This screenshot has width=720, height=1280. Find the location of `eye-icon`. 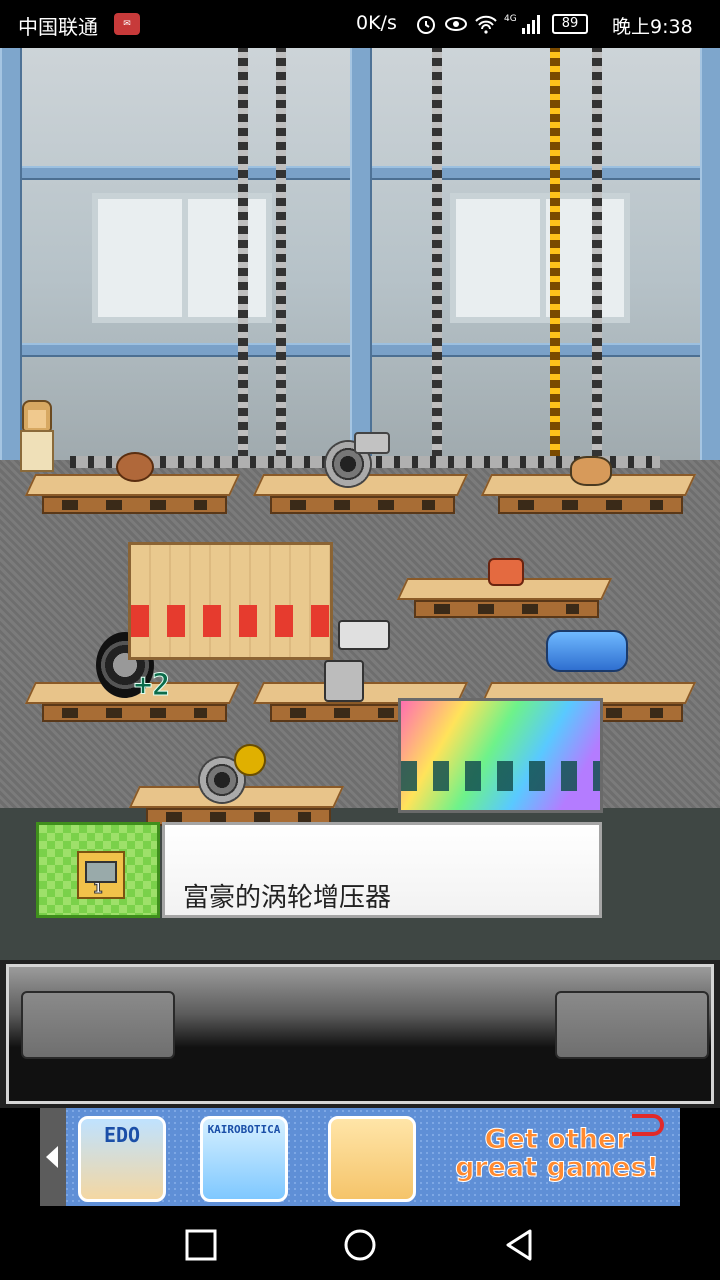

eye-icon is located at coordinates (456, 24).